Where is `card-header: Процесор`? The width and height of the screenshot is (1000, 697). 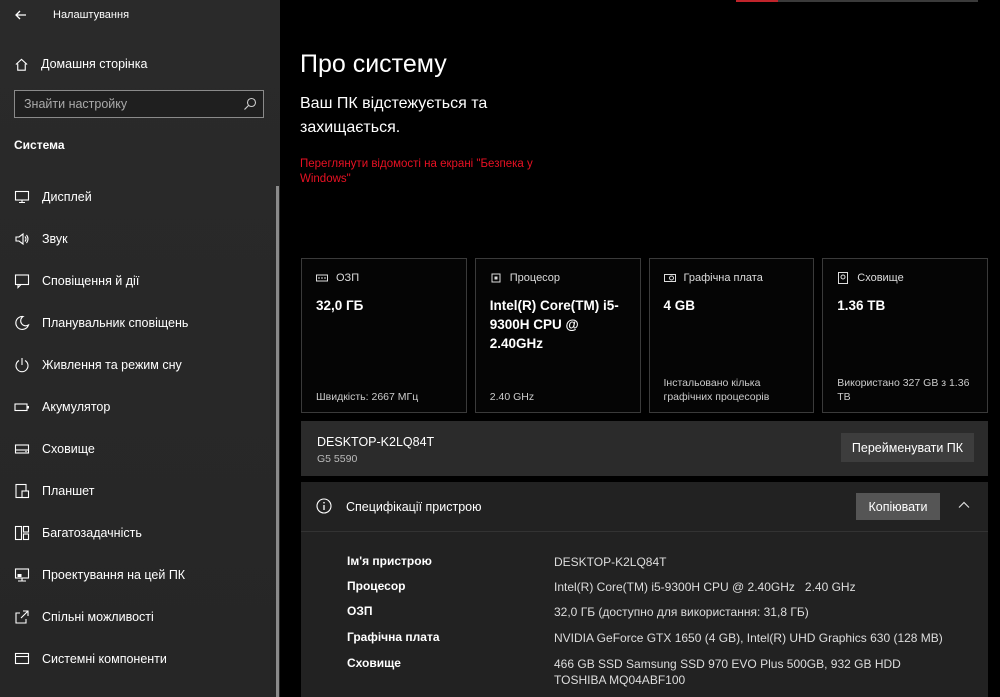
card-header: Процесор is located at coordinates (525, 278).